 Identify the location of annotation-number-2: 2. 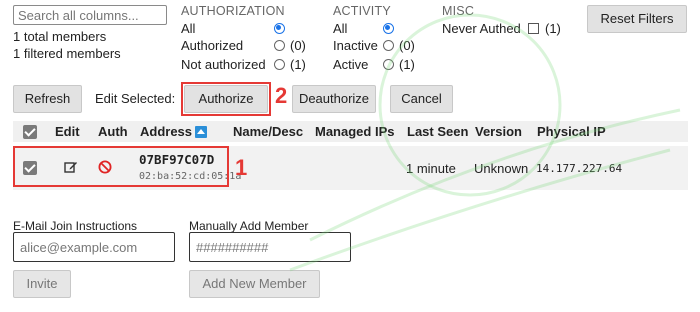
(281, 95).